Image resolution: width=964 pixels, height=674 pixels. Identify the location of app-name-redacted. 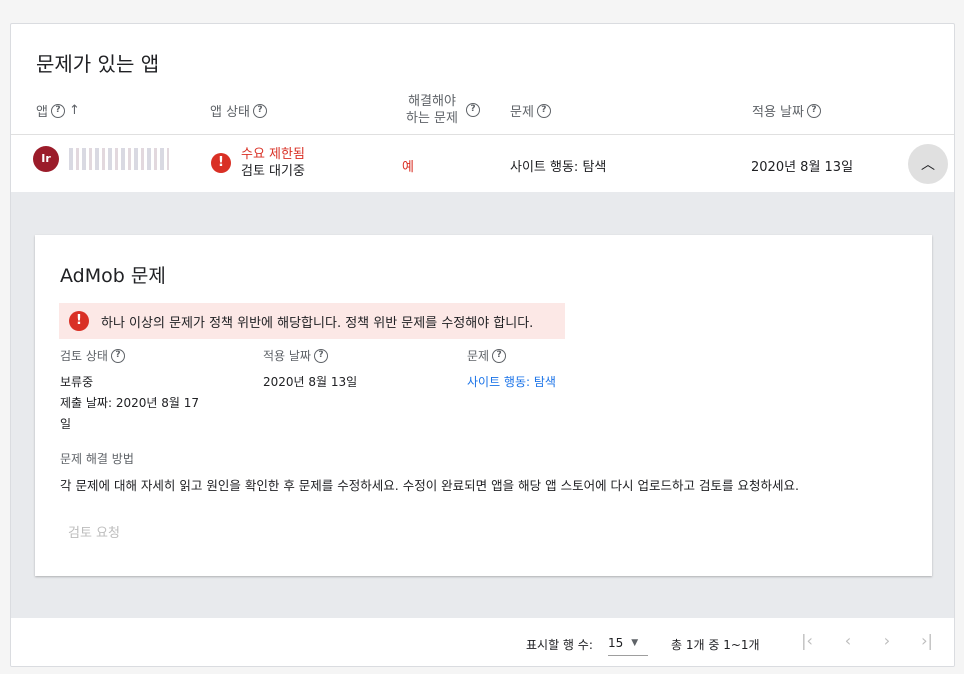
(119, 159).